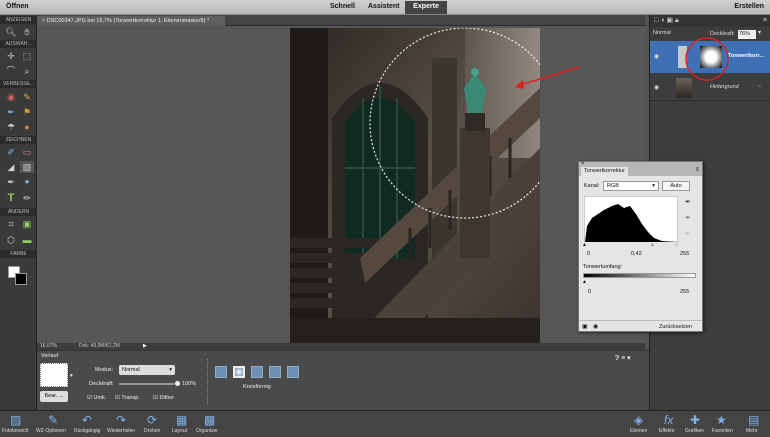  What do you see at coordinates (27, 198) in the screenshot?
I see `pencil-tool-icon: ✏` at bounding box center [27, 198].